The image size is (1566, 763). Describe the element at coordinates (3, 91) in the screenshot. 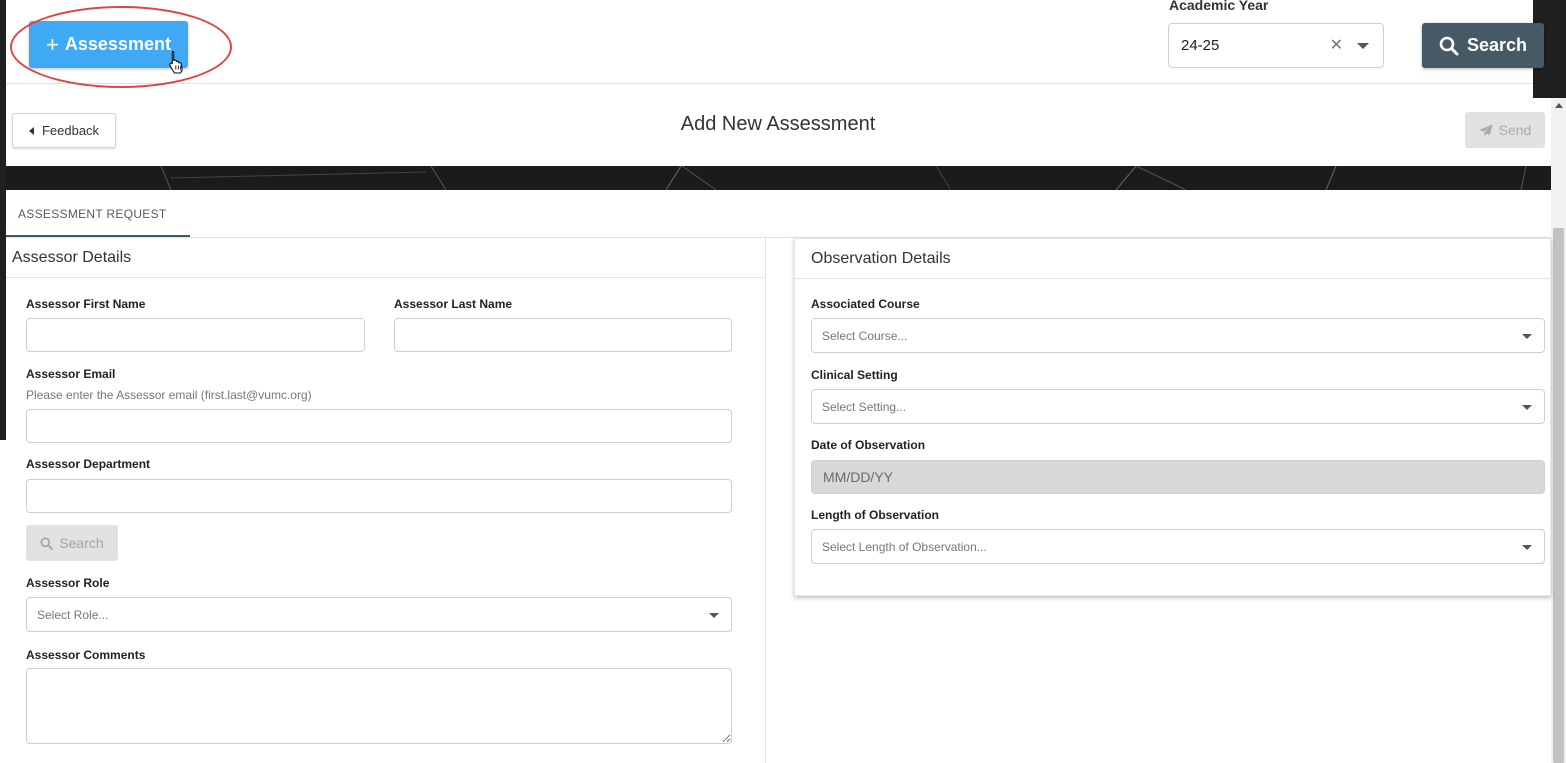

I see `left-edge-dark` at that location.